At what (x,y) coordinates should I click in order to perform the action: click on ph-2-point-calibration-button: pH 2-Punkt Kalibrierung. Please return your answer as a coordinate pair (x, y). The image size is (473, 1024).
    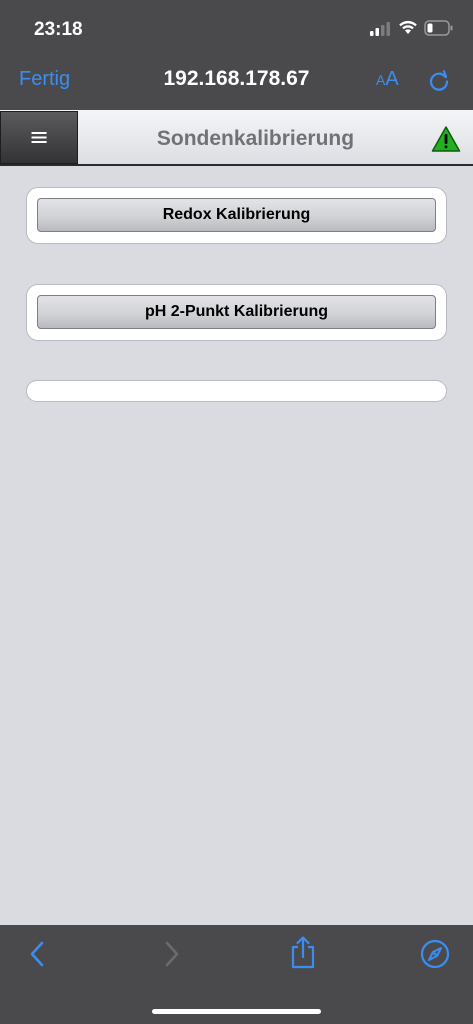
    Looking at the image, I should click on (236, 312).